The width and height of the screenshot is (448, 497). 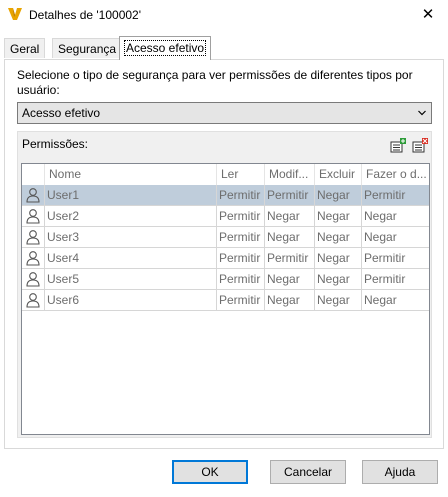 What do you see at coordinates (131, 258) in the screenshot?
I see `user-name-cell: User4` at bounding box center [131, 258].